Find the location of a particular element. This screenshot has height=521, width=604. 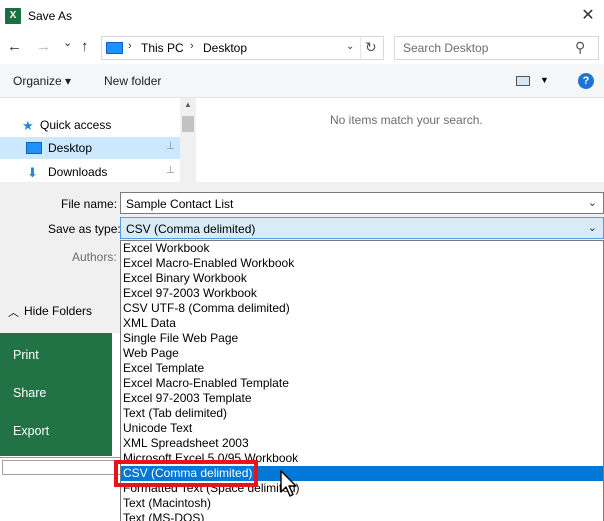

file-type-option: Excel 97-2003 Workbook is located at coordinates (362, 293).